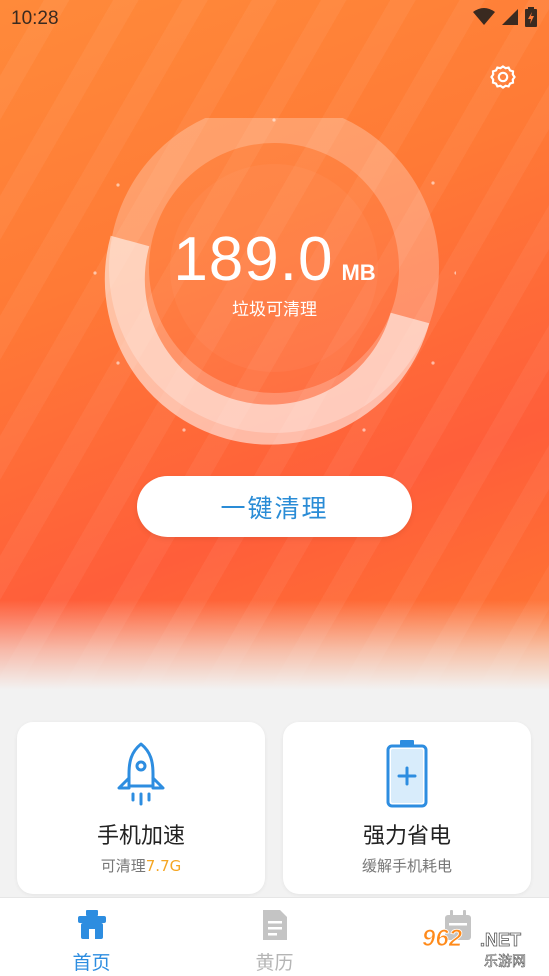 This screenshot has height=976, width=549. What do you see at coordinates (358, 272) in the screenshot?
I see `junk-size-unit: MB` at bounding box center [358, 272].